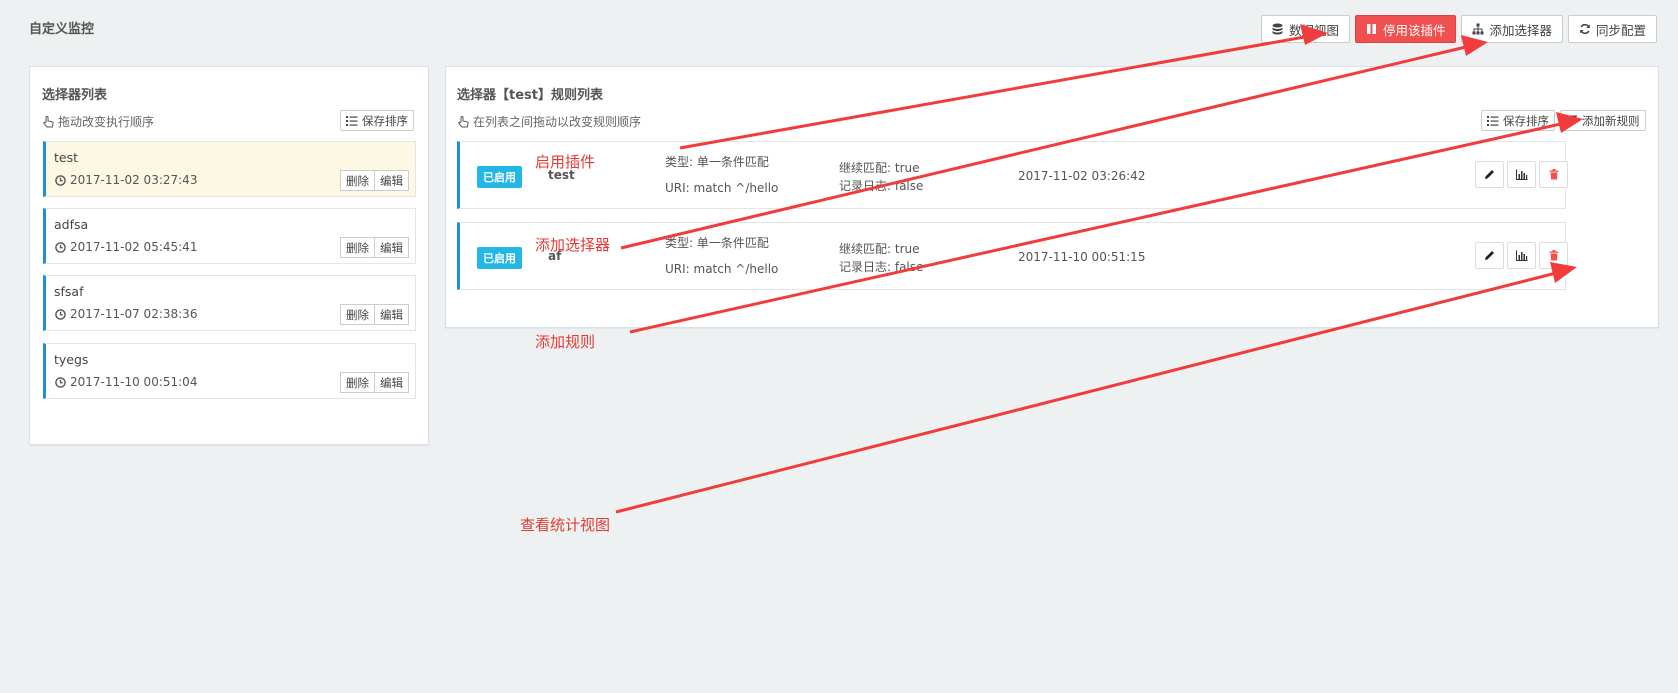 The width and height of the screenshot is (1678, 693). What do you see at coordinates (995, 92) in the screenshot?
I see `arrow-enable-plugin` at bounding box center [995, 92].